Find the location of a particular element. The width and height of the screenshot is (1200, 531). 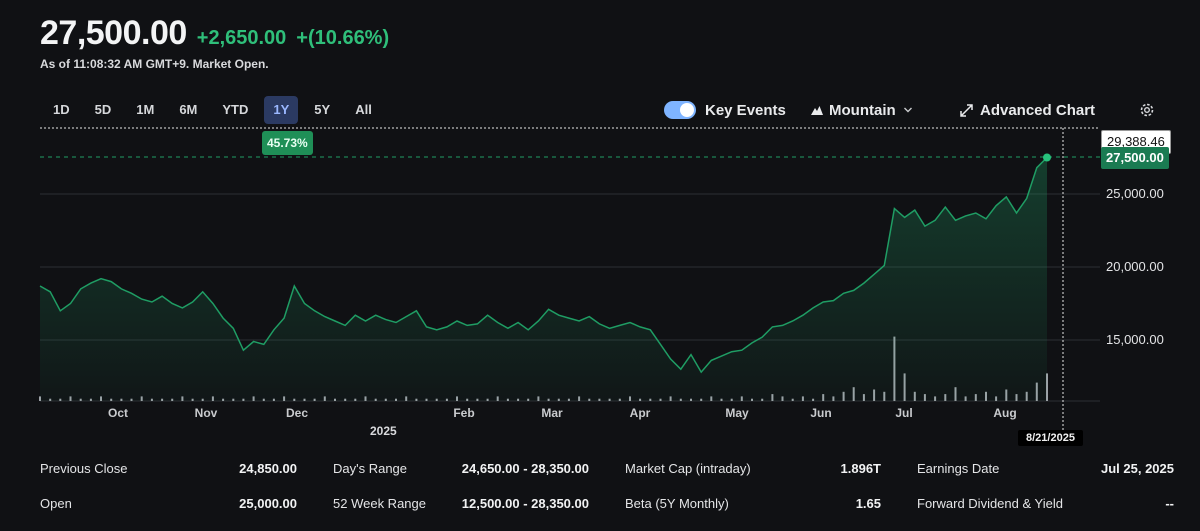

stat-label: Day's Range is located at coordinates (370, 468).